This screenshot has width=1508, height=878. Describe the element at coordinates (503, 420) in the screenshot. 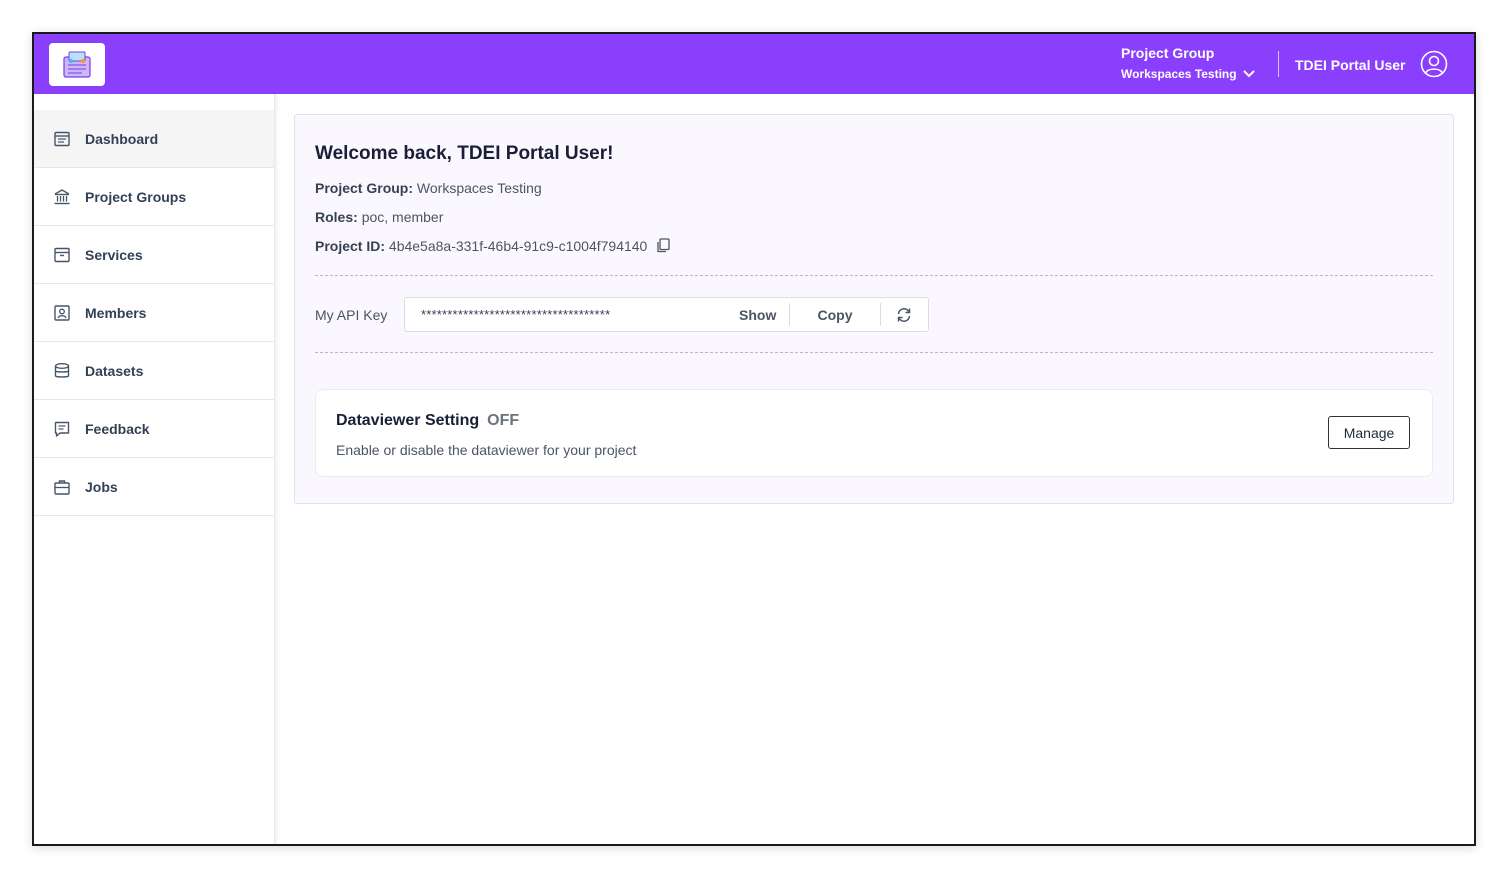

I see `dataviewer-status: OFF` at that location.